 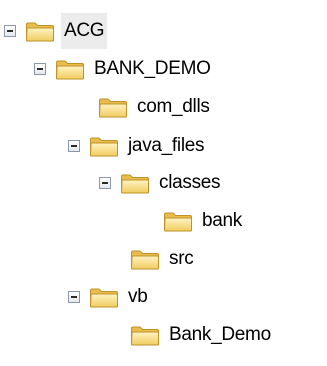 What do you see at coordinates (222, 220) in the screenshot?
I see `tree-node-label: bank` at bounding box center [222, 220].